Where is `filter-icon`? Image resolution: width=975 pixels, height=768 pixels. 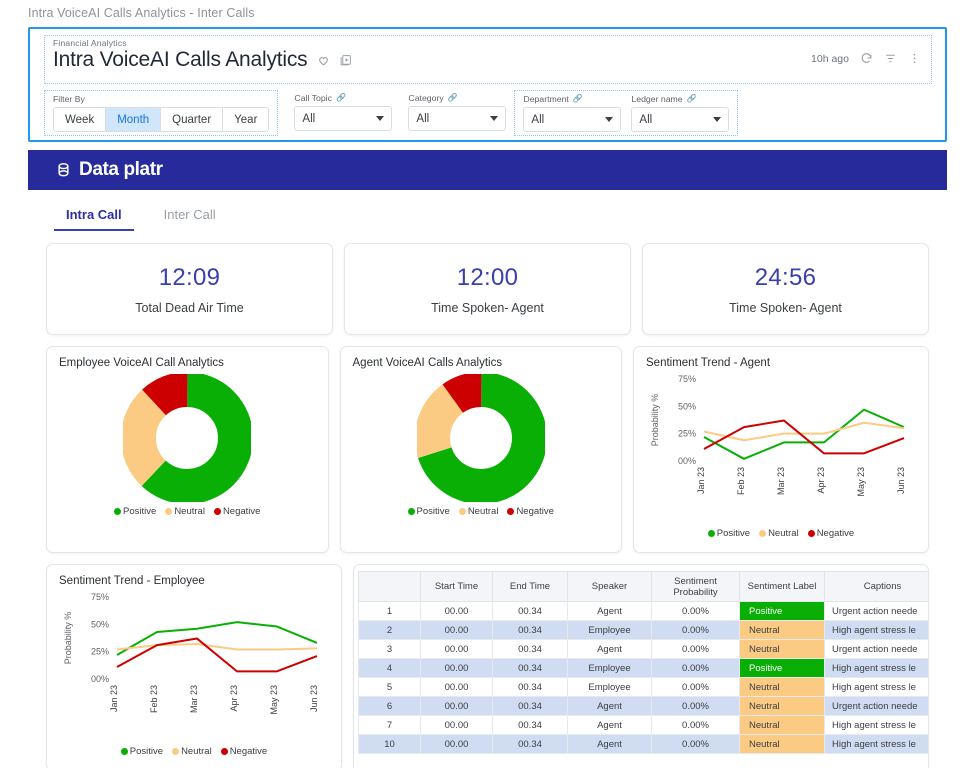 filter-icon is located at coordinates (890, 58).